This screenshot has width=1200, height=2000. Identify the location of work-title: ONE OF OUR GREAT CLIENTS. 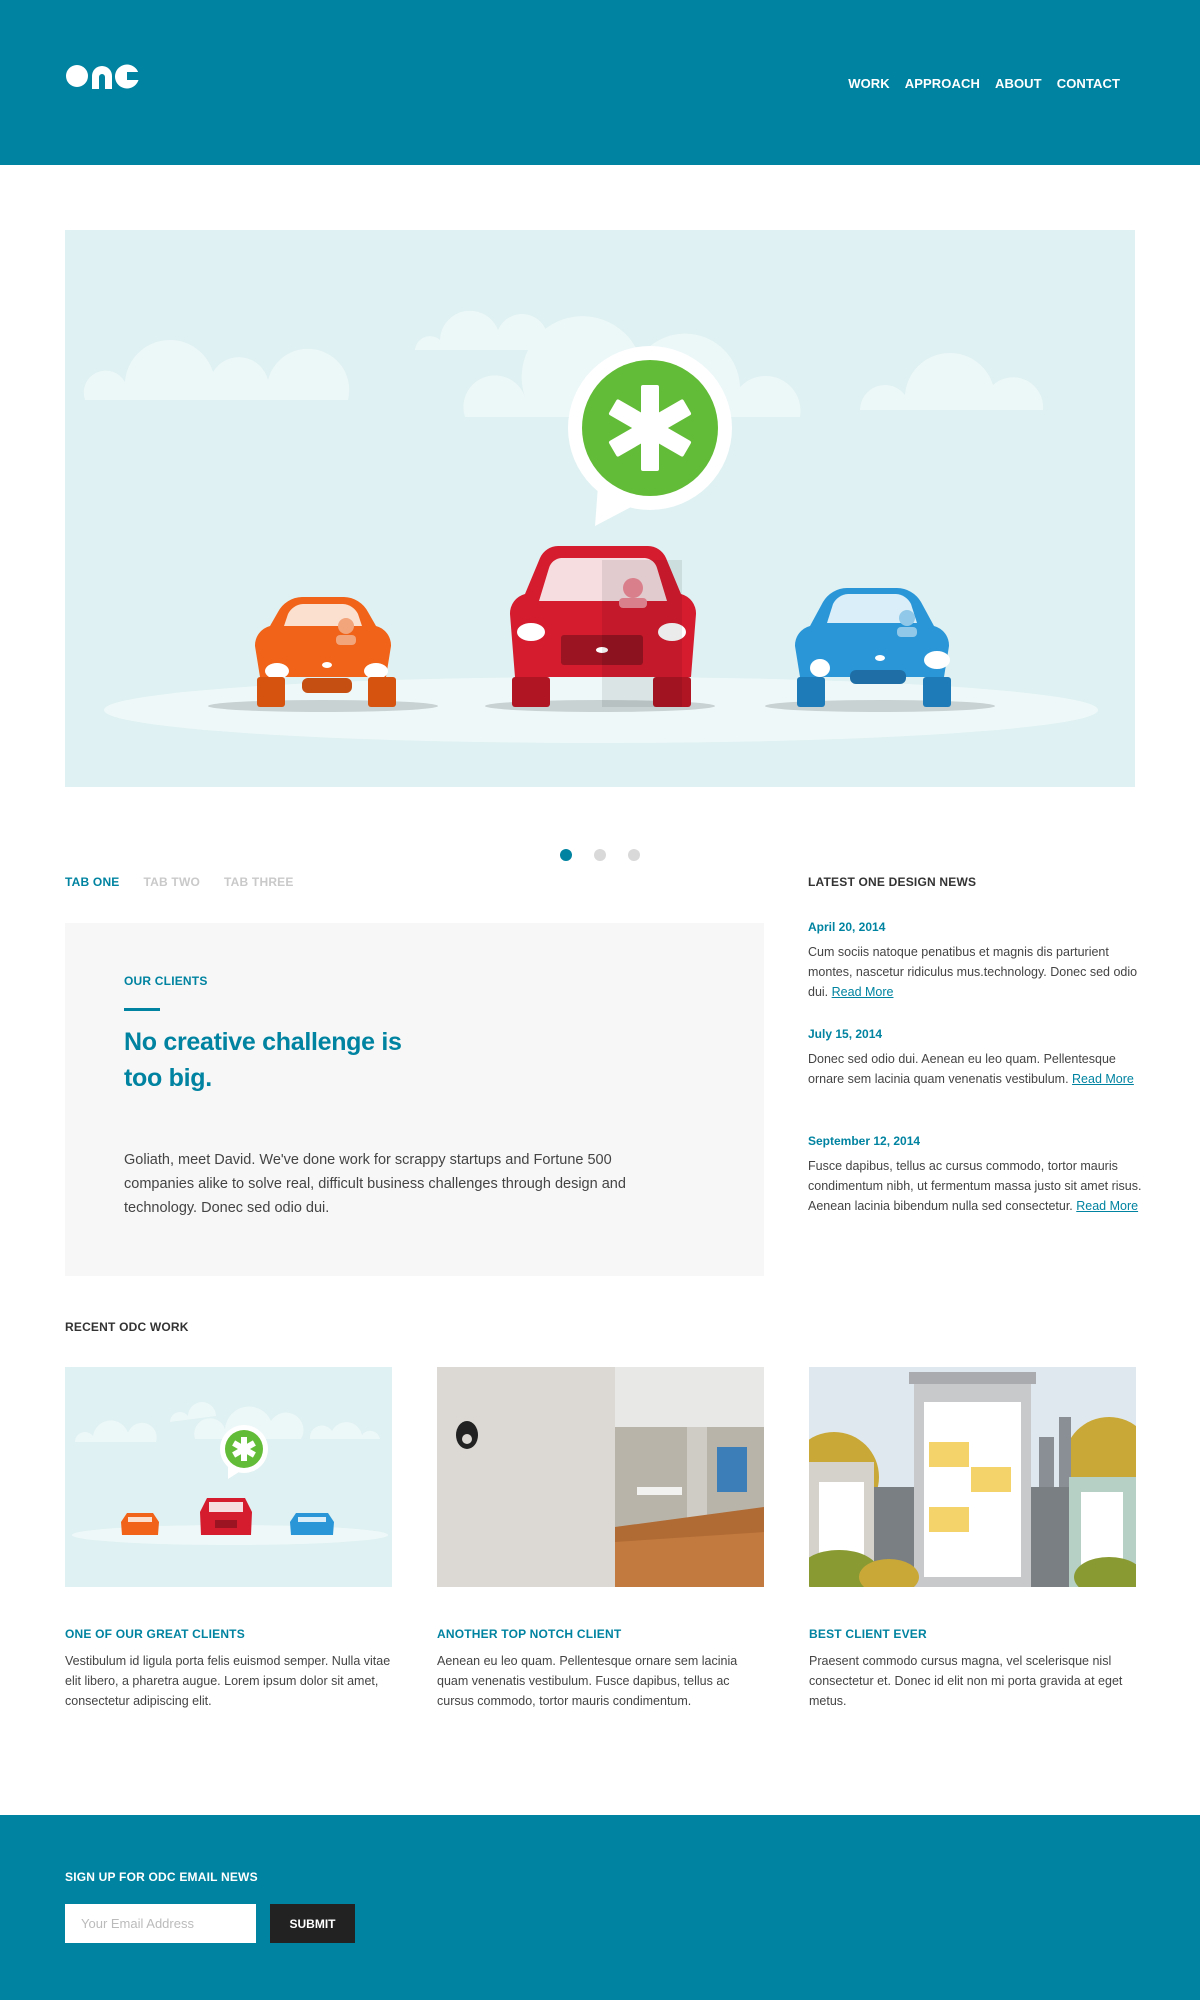
(228, 1634).